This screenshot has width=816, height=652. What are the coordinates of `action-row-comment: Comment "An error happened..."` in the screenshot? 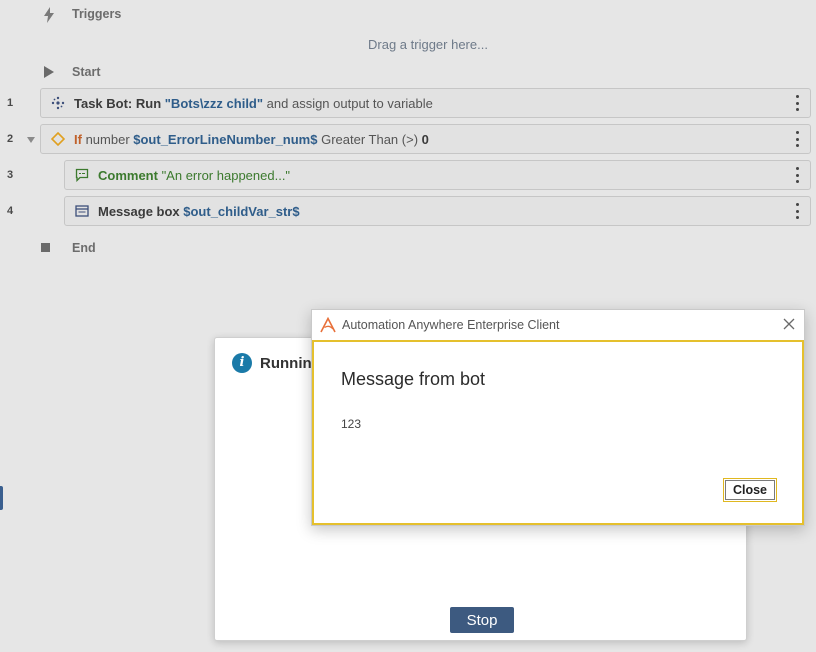 It's located at (437, 175).